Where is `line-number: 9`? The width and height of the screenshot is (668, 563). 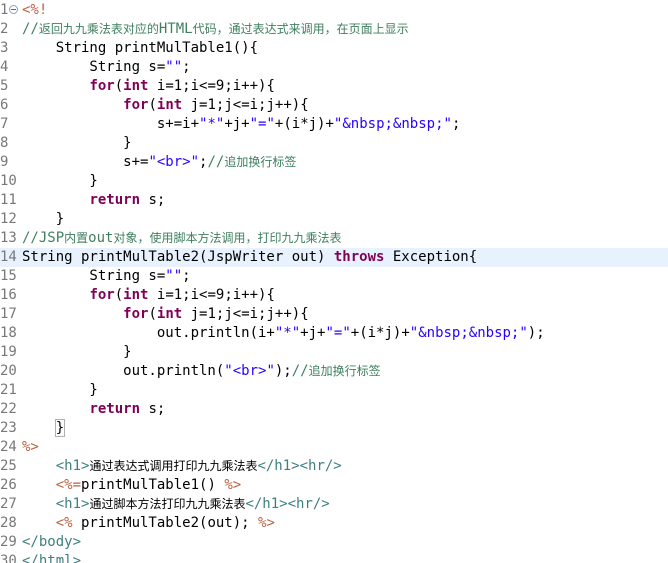 line-number: 9 is located at coordinates (4, 162).